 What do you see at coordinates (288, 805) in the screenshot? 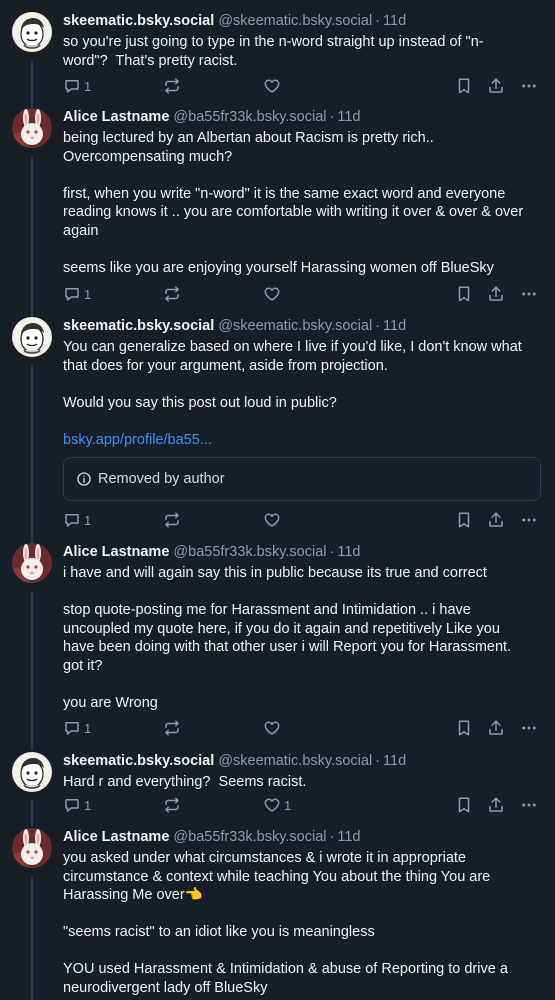
I see `like-count: 1` at bounding box center [288, 805].